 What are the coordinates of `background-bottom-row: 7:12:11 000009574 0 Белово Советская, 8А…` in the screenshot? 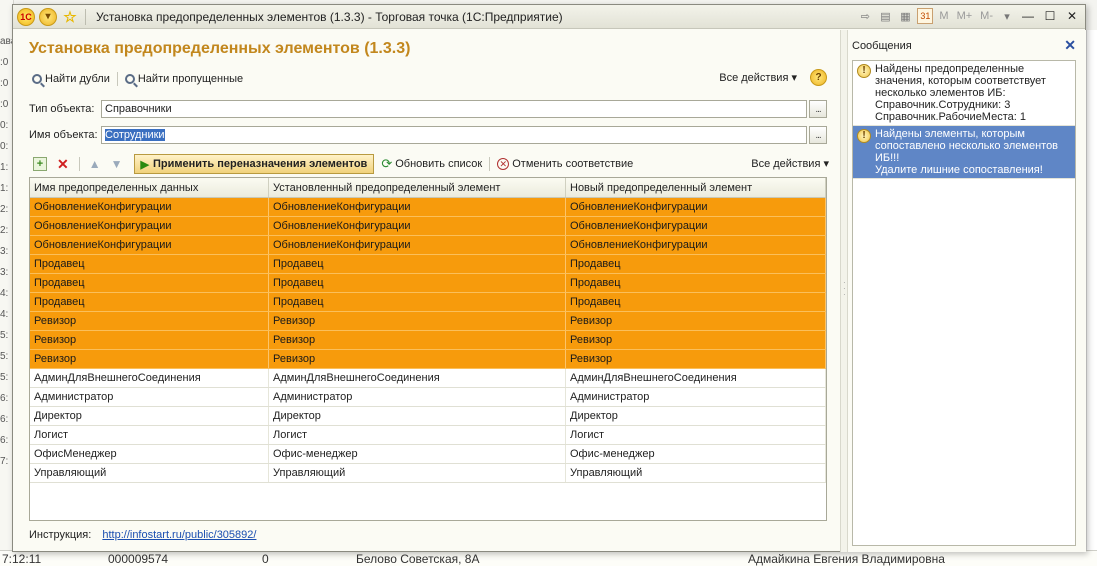 It's located at (548, 558).